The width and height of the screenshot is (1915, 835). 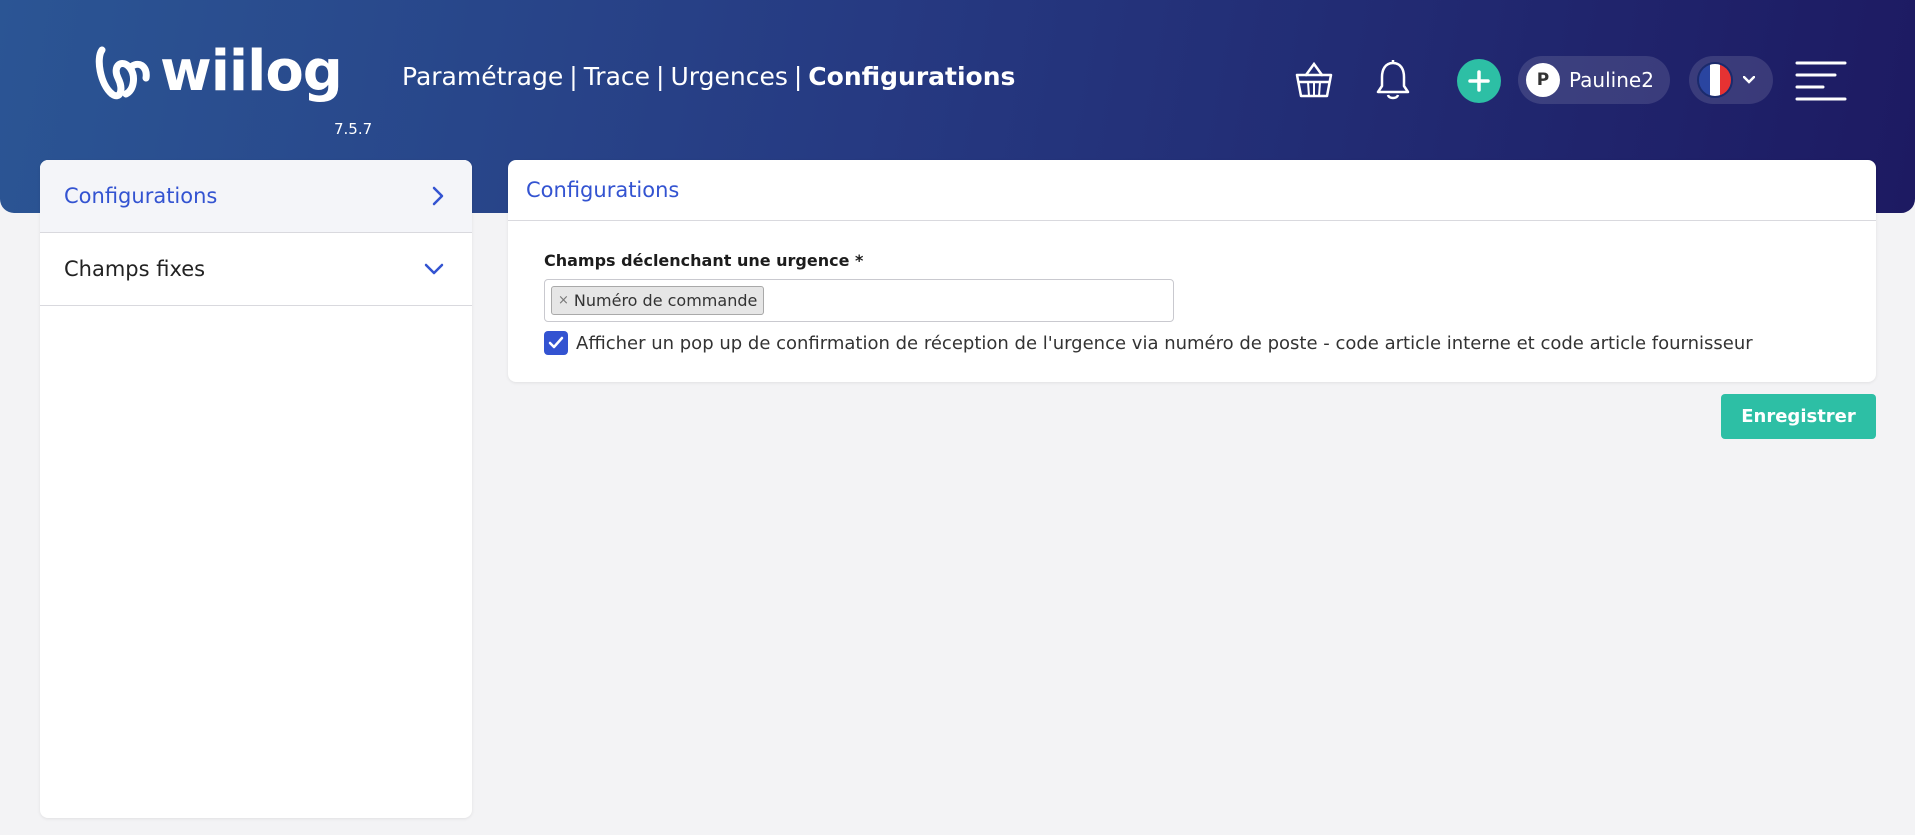 I want to click on user-menu: P Pauline2, so click(x=1594, y=80).